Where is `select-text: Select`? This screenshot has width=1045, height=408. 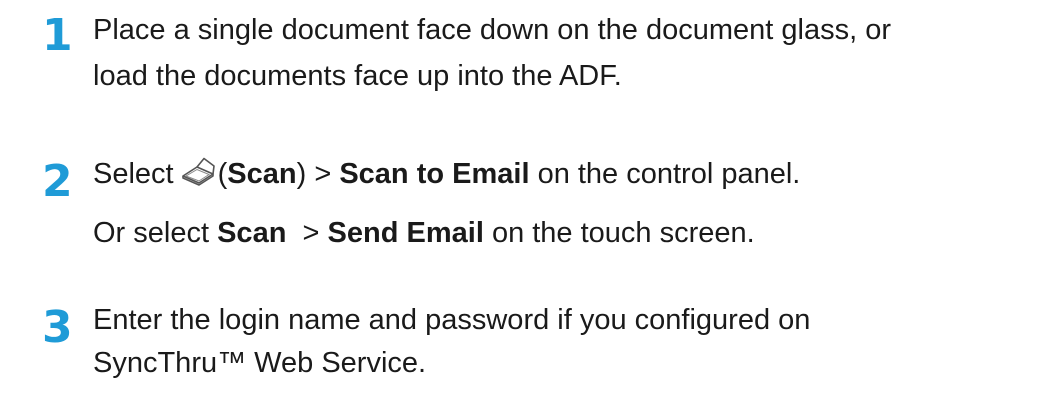 select-text: Select is located at coordinates (133, 174).